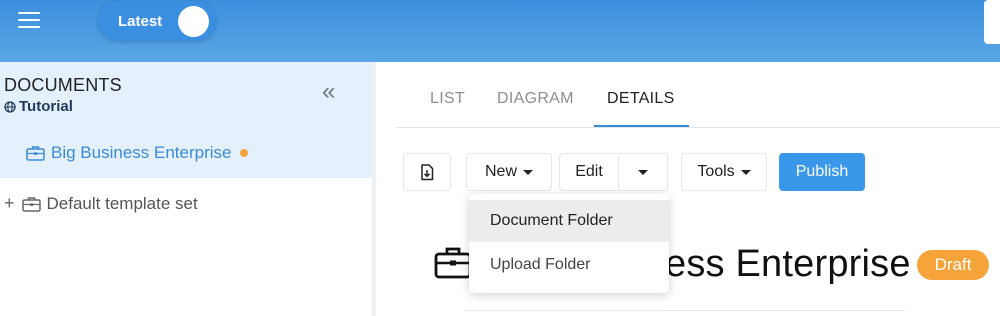  Describe the element at coordinates (641, 99) in the screenshot. I see `tab-details: DETAILS` at that location.